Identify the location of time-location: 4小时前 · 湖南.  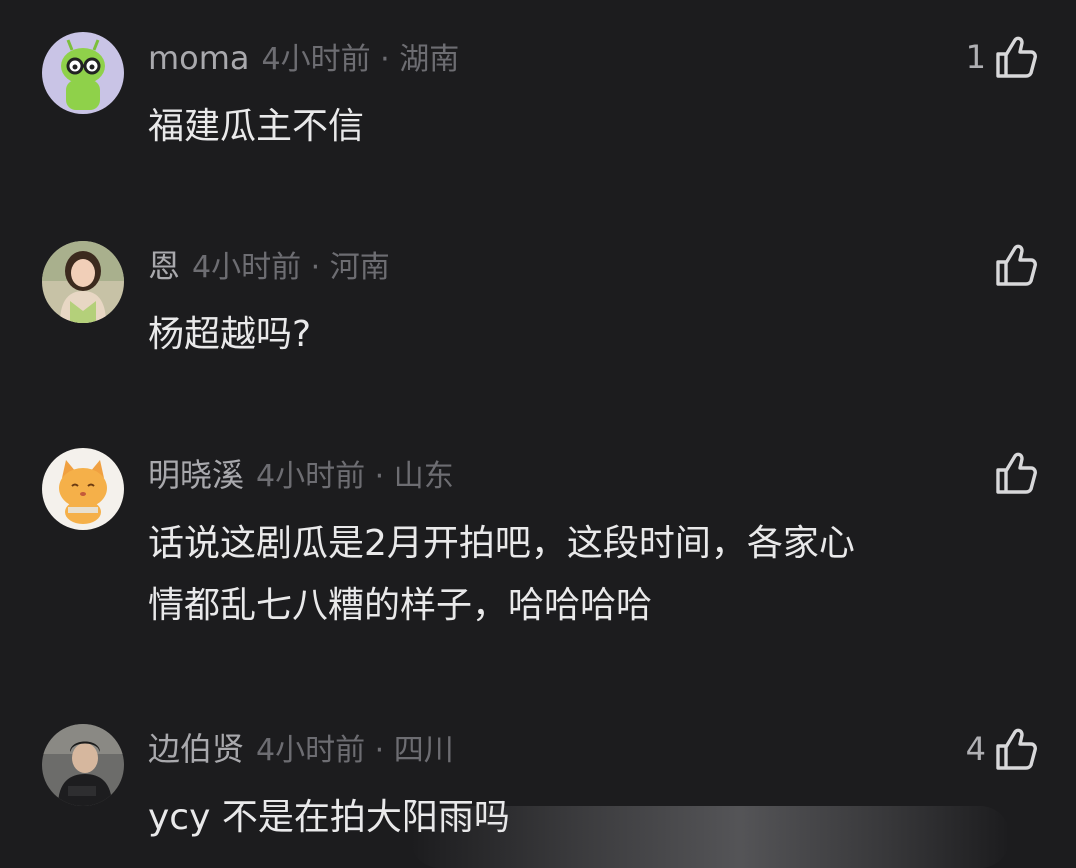
(360, 59).